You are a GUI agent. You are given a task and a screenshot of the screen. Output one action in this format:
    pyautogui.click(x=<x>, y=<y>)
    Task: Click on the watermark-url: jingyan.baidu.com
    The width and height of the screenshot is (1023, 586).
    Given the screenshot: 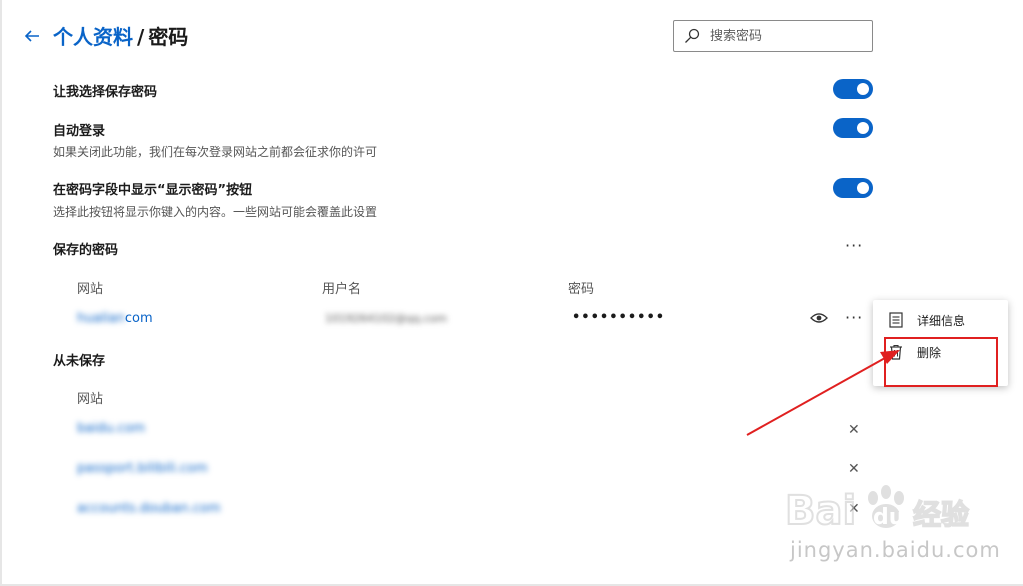 What is the action you would take?
    pyautogui.click(x=895, y=550)
    